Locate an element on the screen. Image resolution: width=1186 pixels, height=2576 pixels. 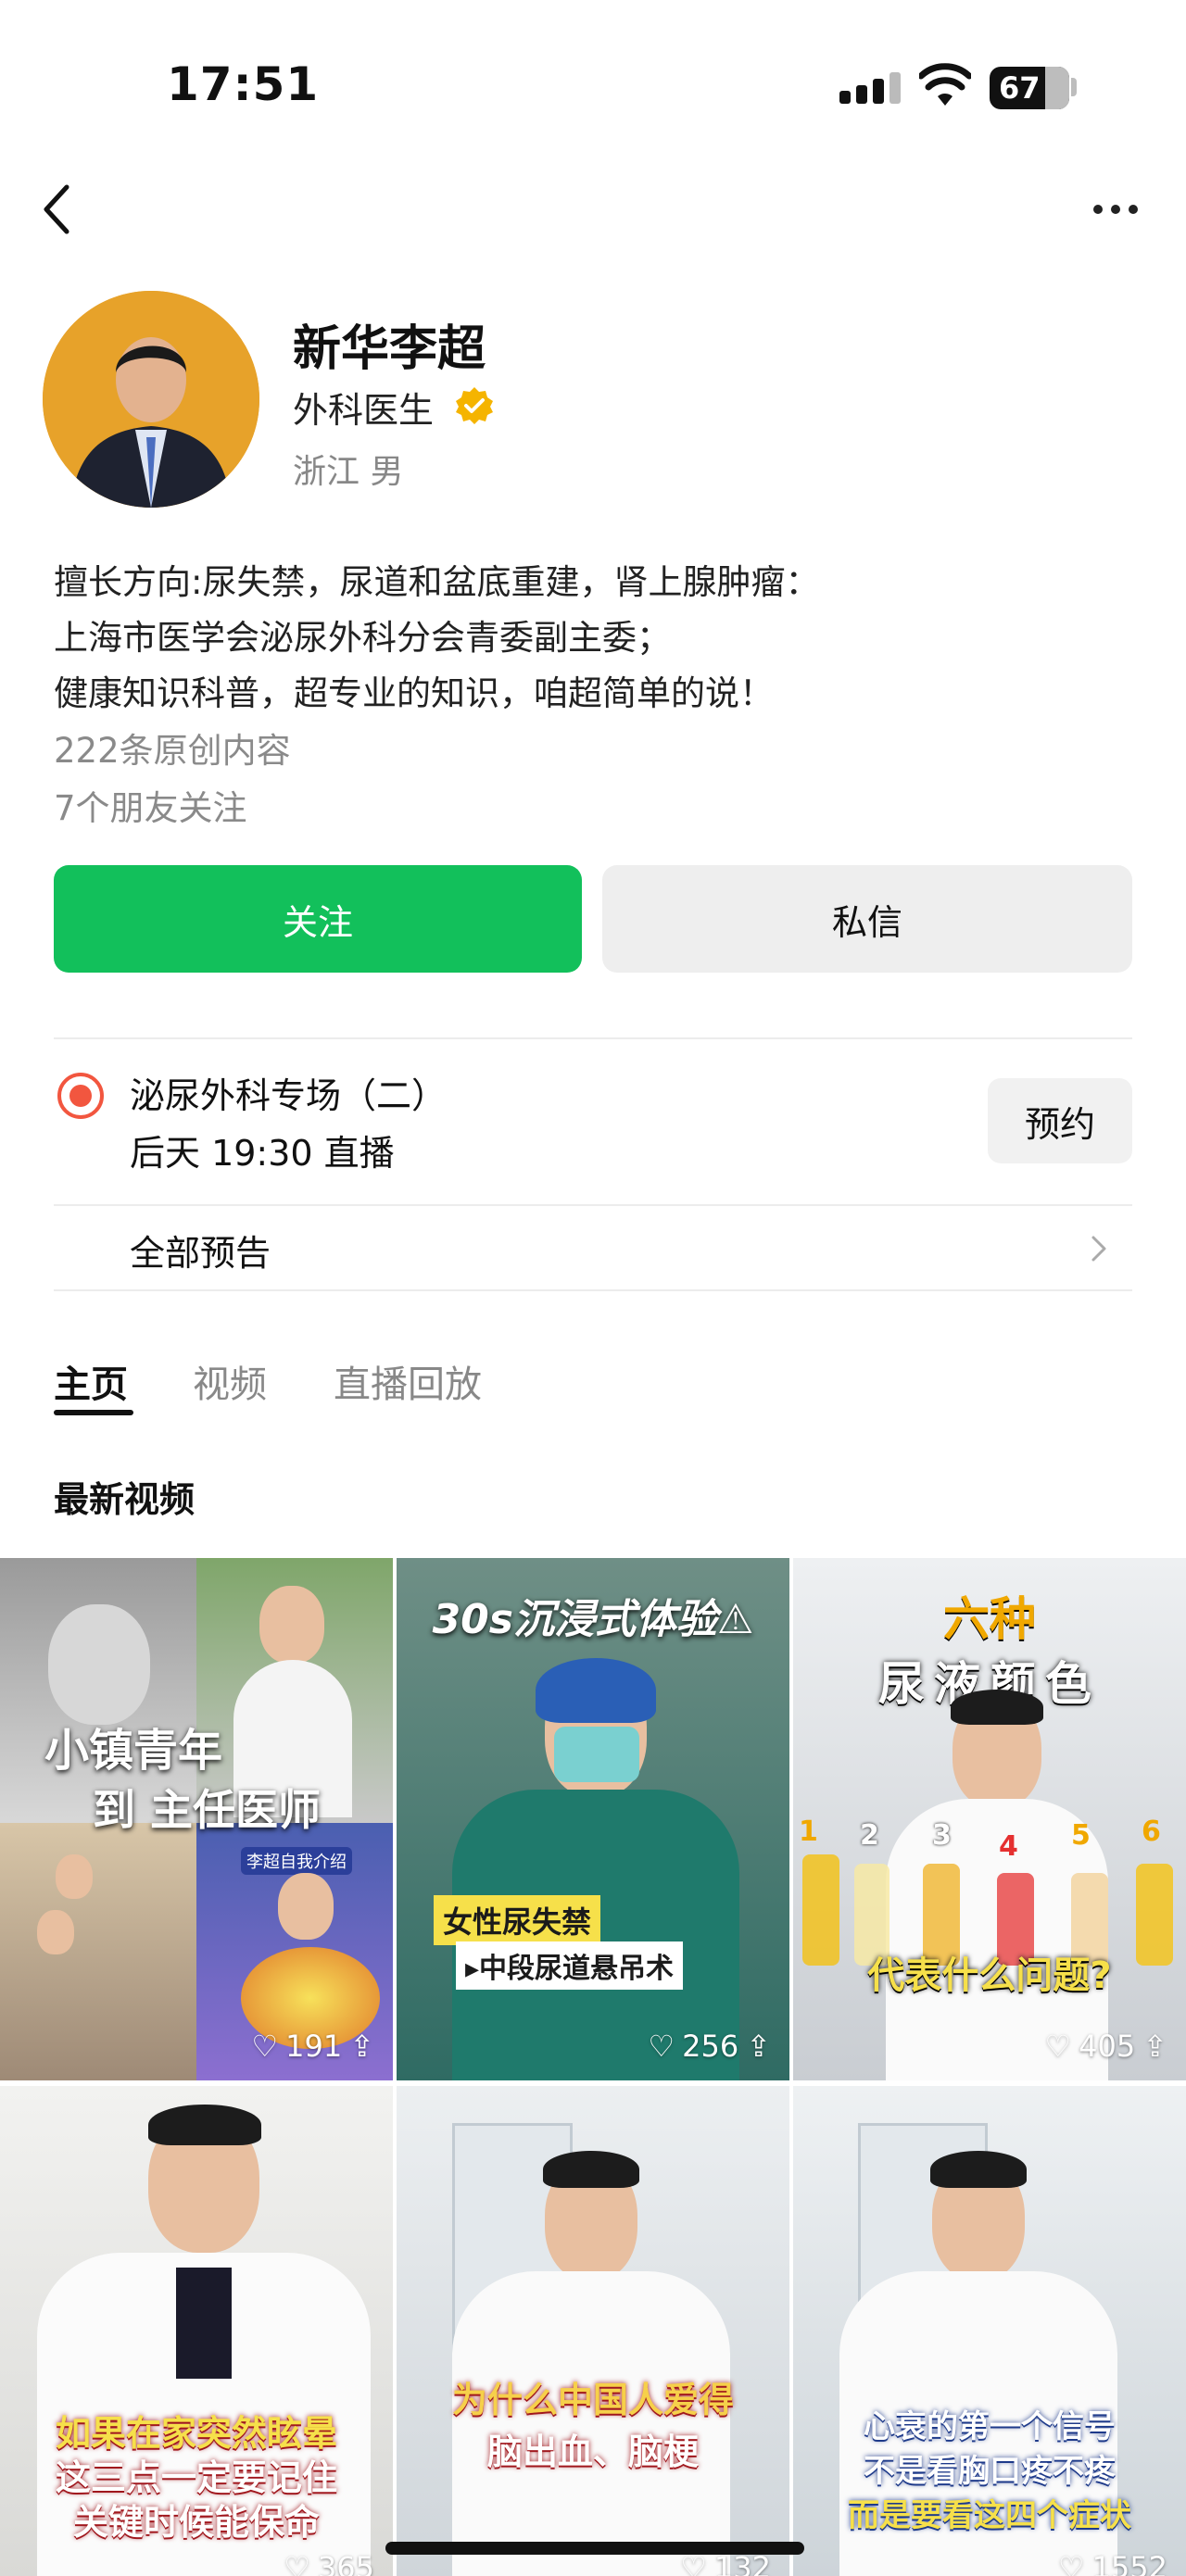
bottle-number: 2 is located at coordinates (869, 1835).